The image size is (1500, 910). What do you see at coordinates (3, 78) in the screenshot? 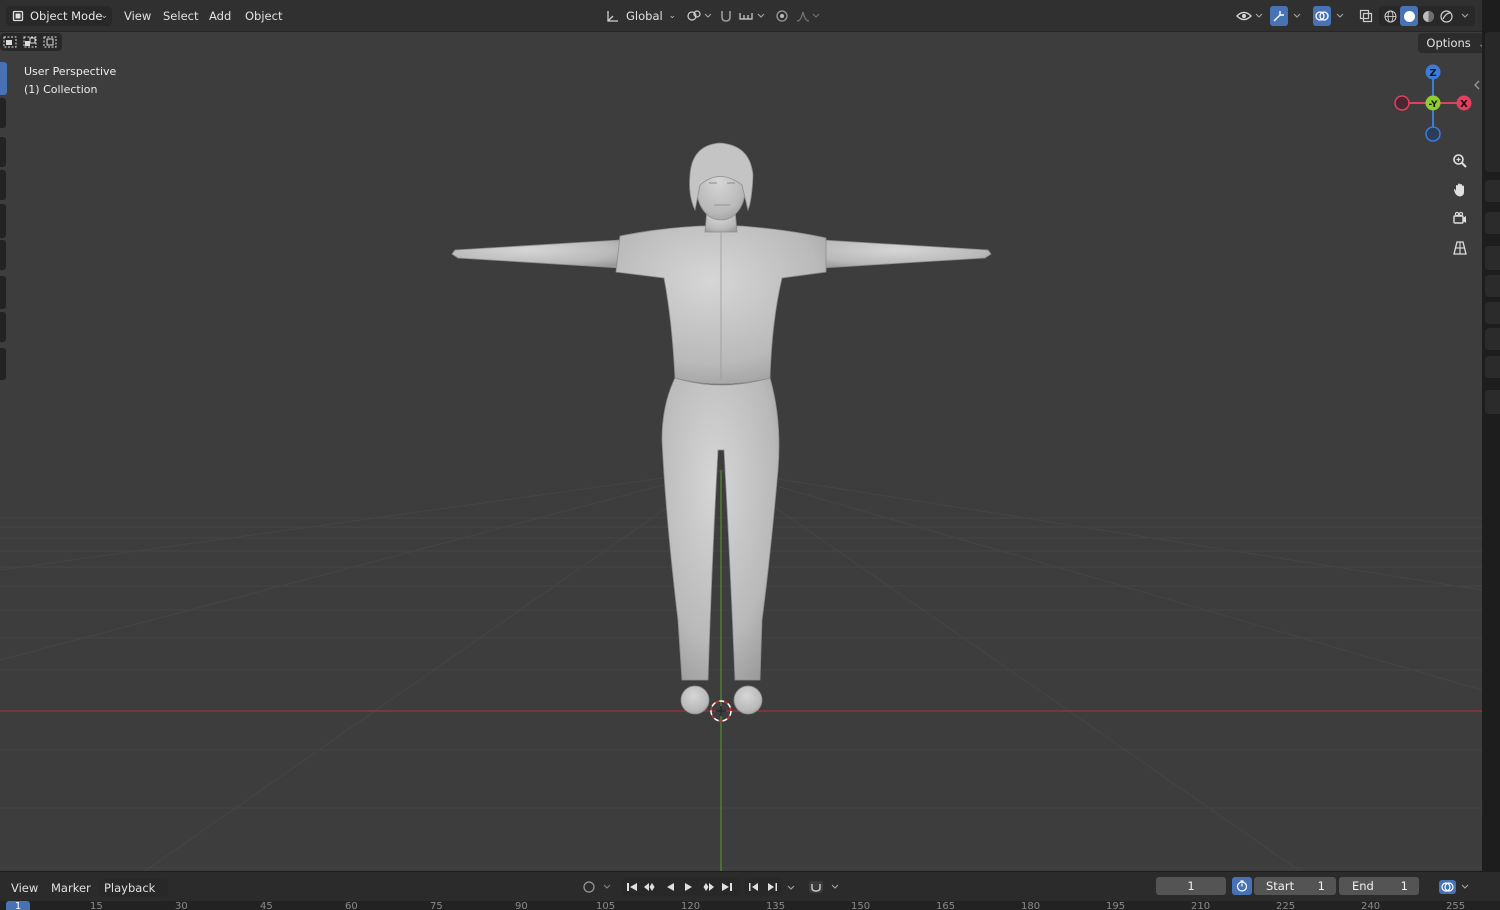
I see `tool-select-active` at bounding box center [3, 78].